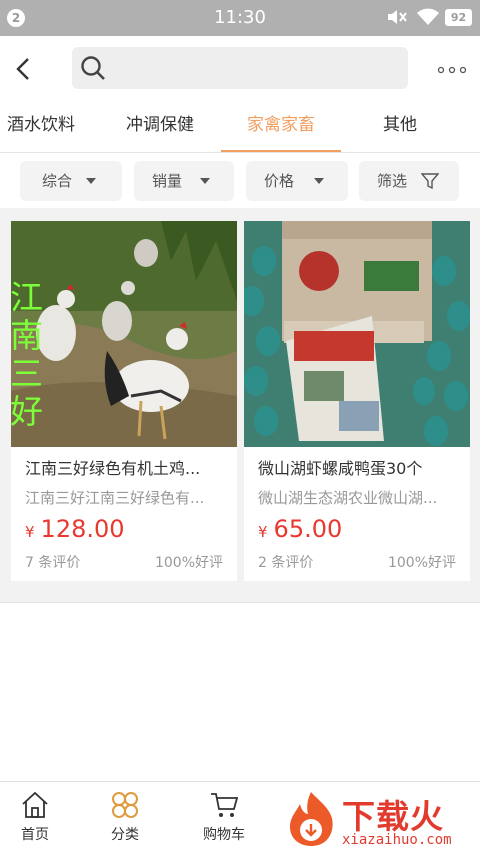  What do you see at coordinates (53, 563) in the screenshot?
I see `review-count: 7 条评价` at bounding box center [53, 563].